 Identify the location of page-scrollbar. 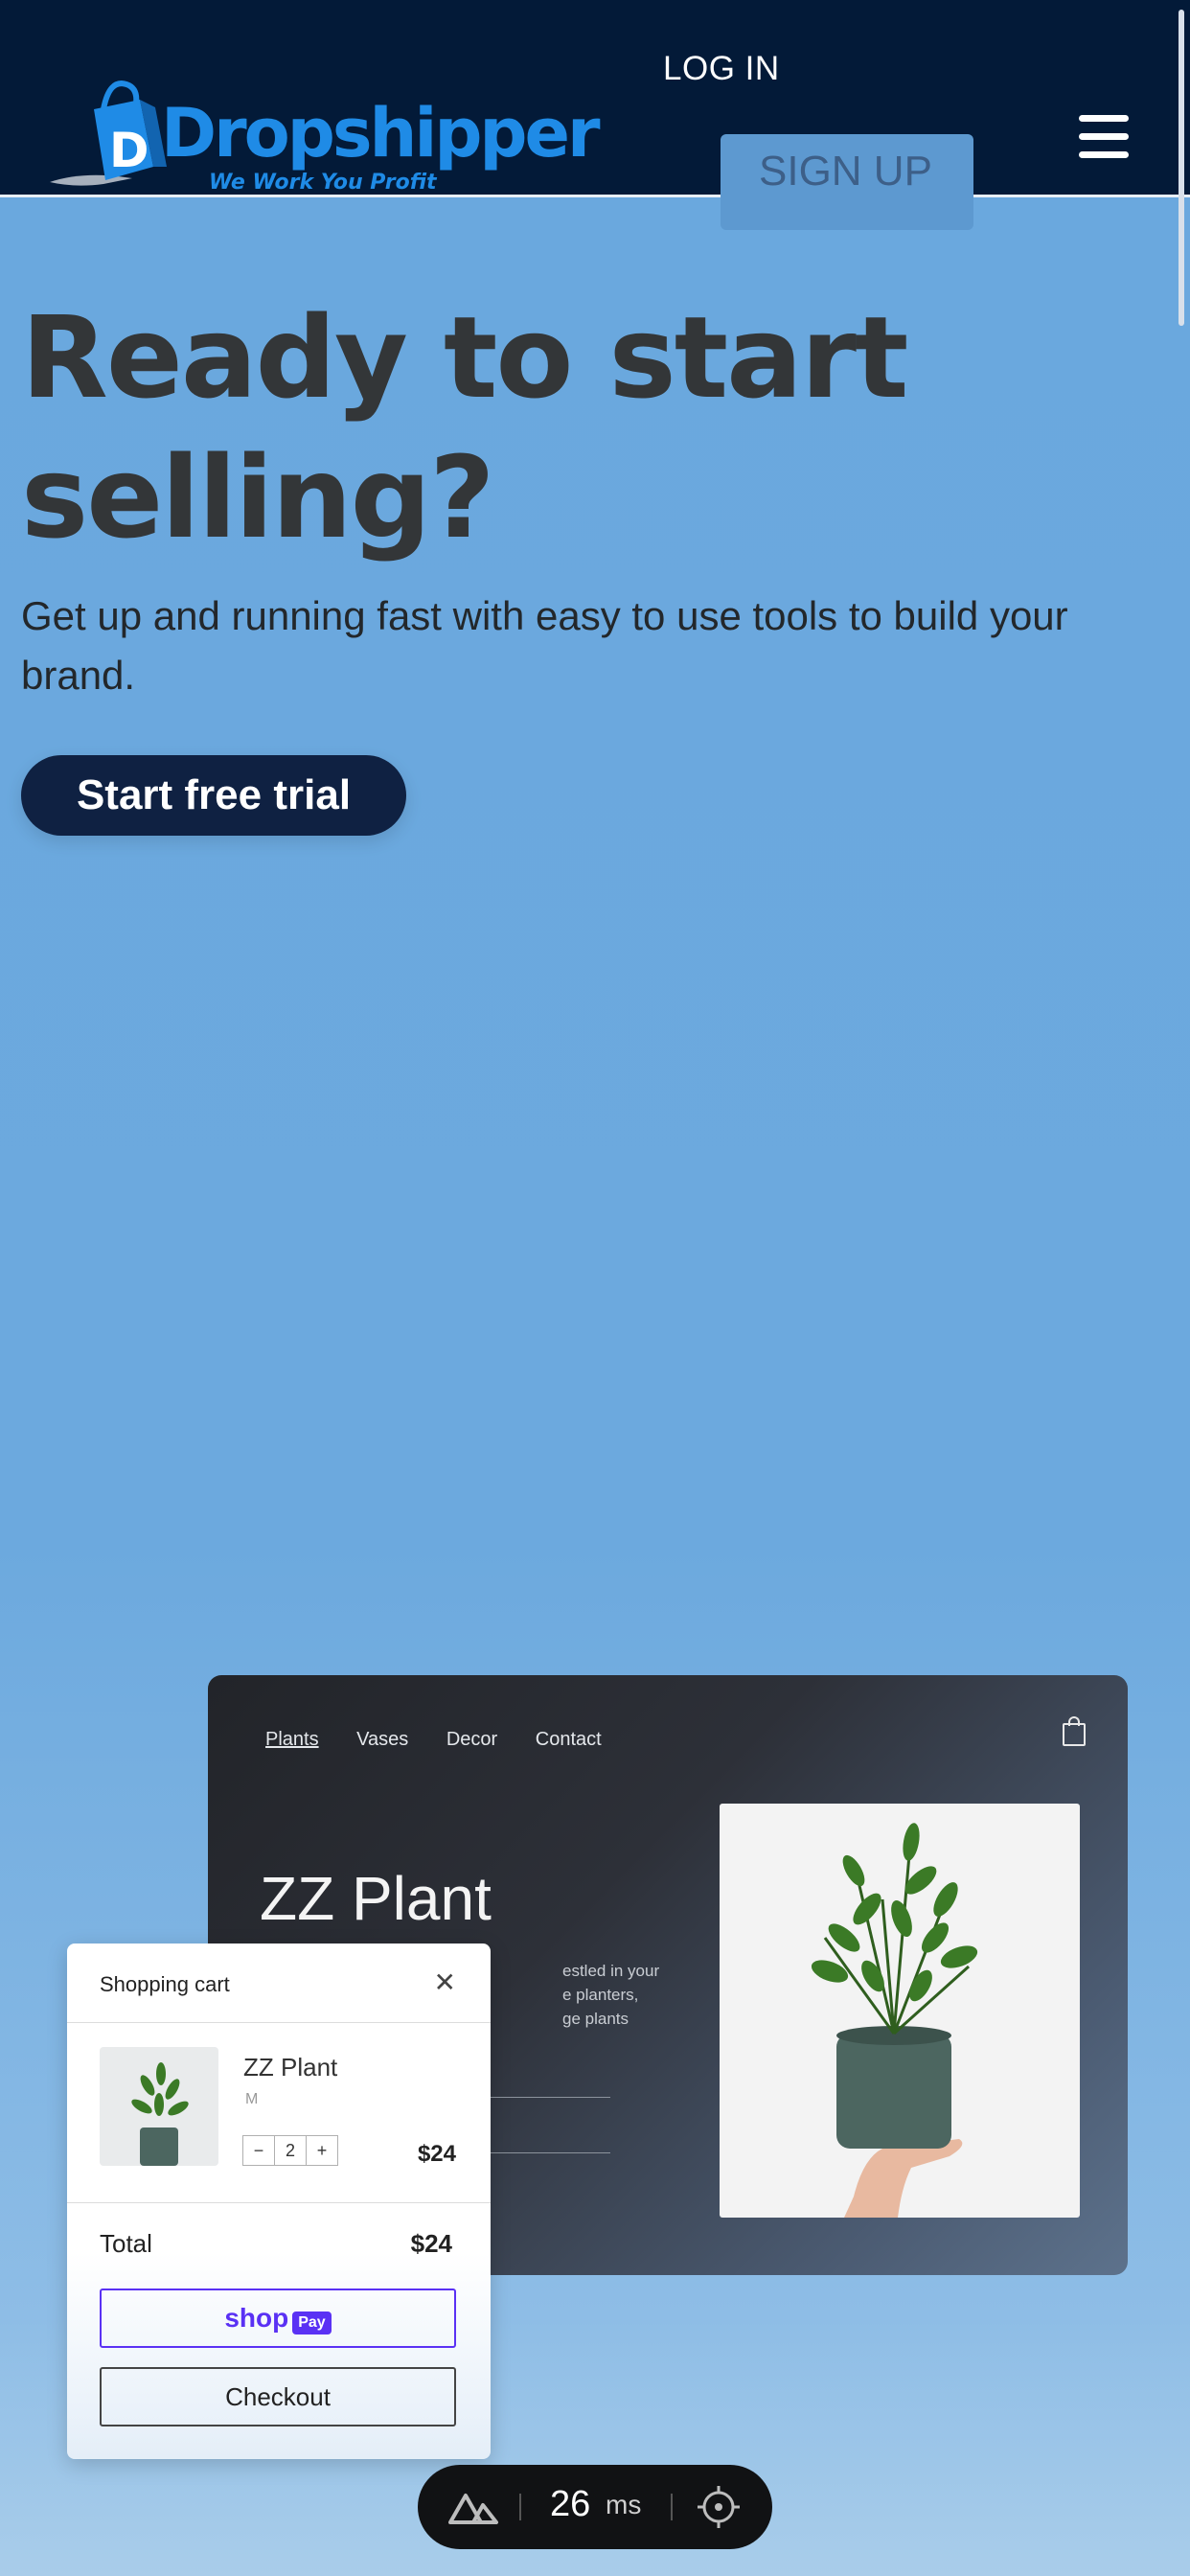
(1181, 1288).